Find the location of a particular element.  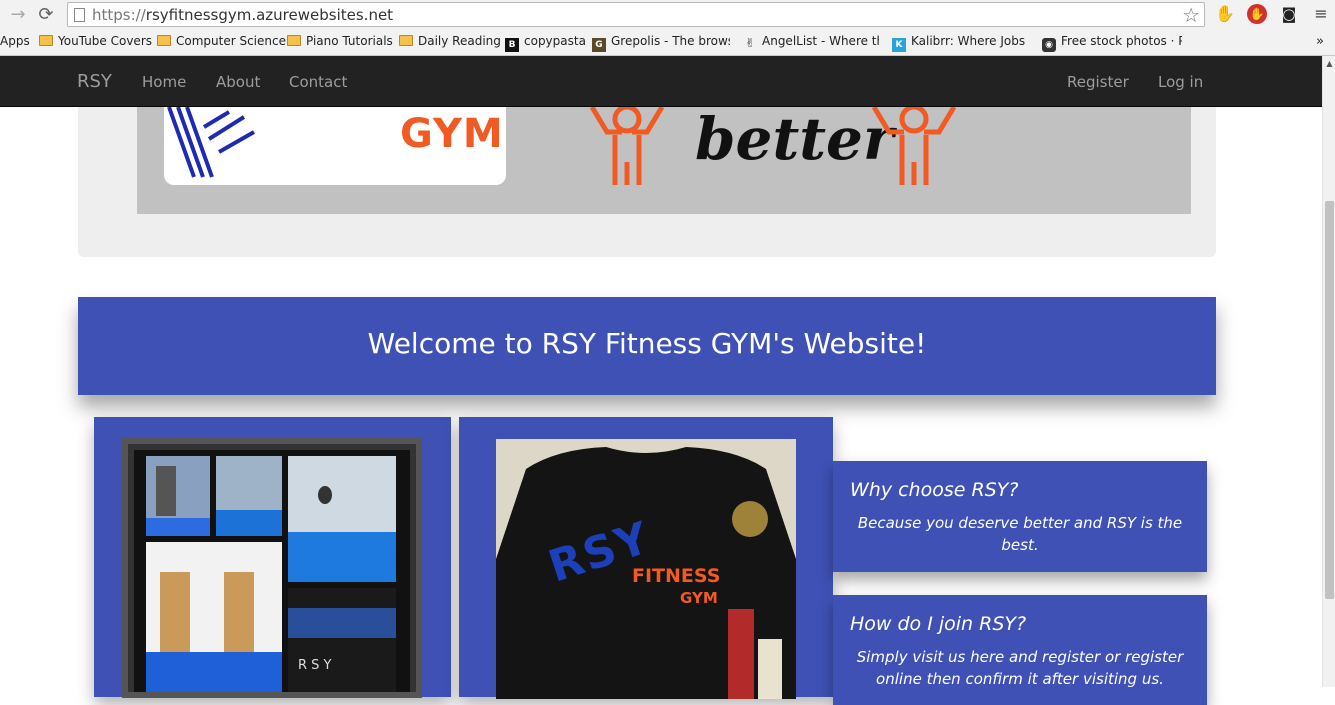

tagline-text: better is located at coordinates (794, 140).